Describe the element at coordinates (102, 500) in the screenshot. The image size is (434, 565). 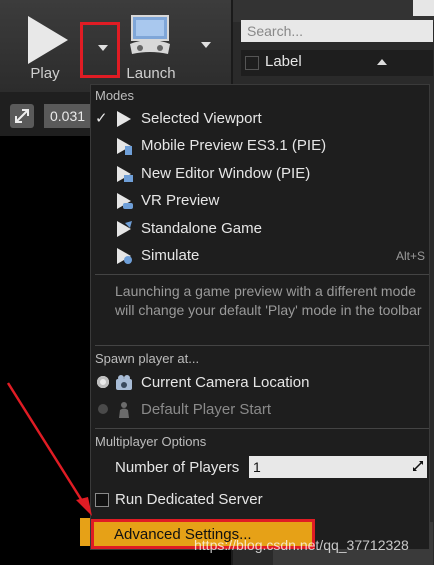
I see `dedicated-server-checkbox` at that location.